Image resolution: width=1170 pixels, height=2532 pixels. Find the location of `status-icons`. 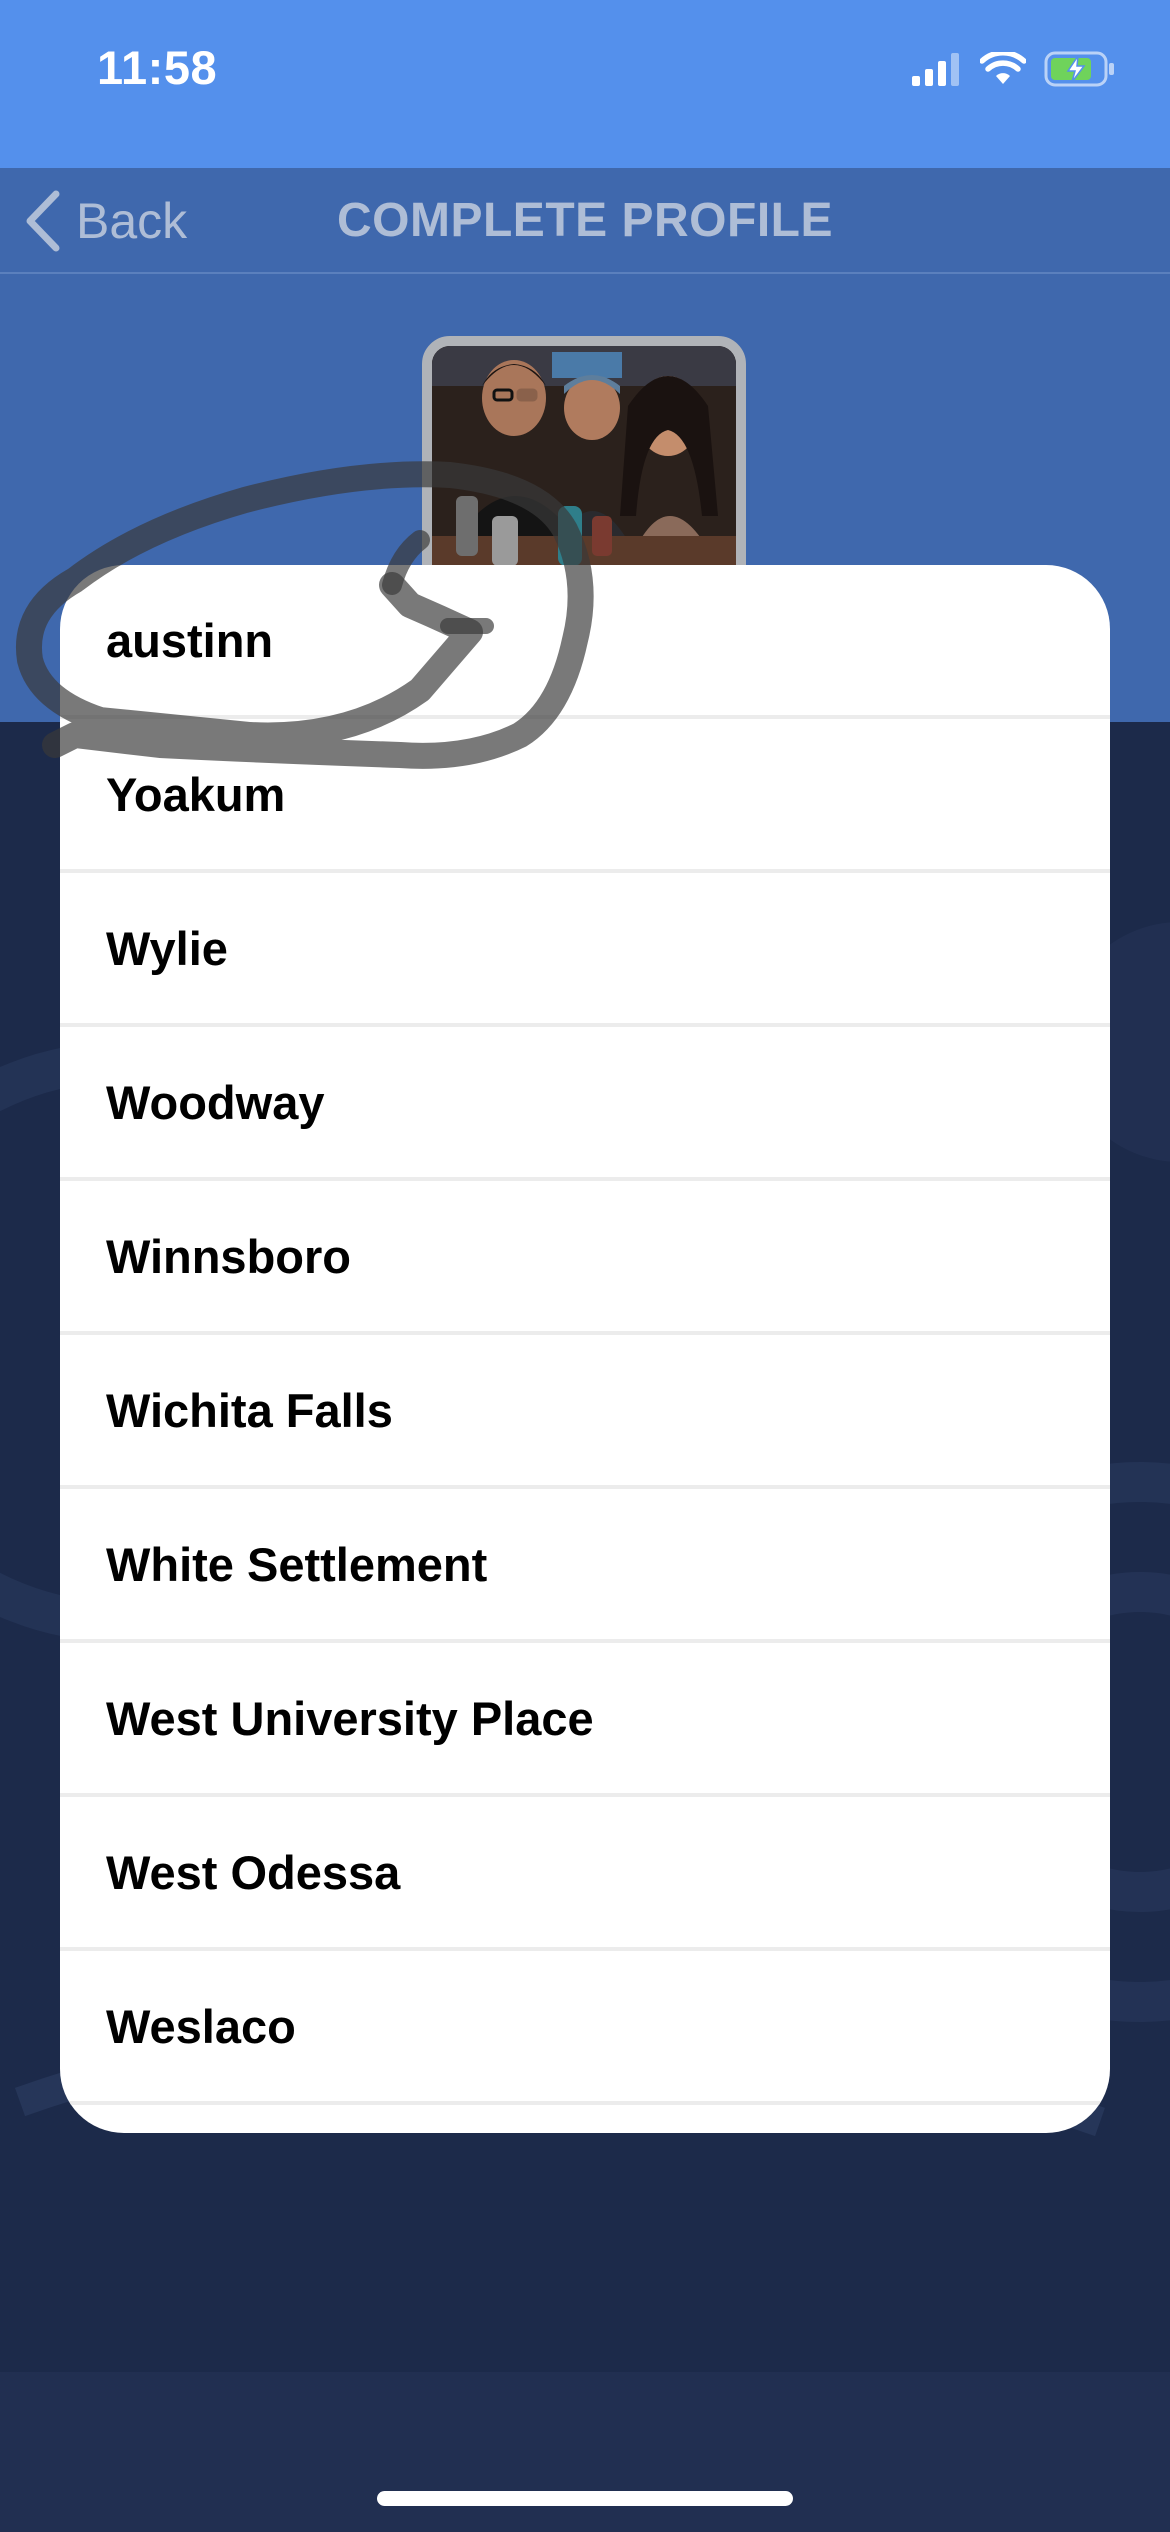

status-icons is located at coordinates (1014, 69).